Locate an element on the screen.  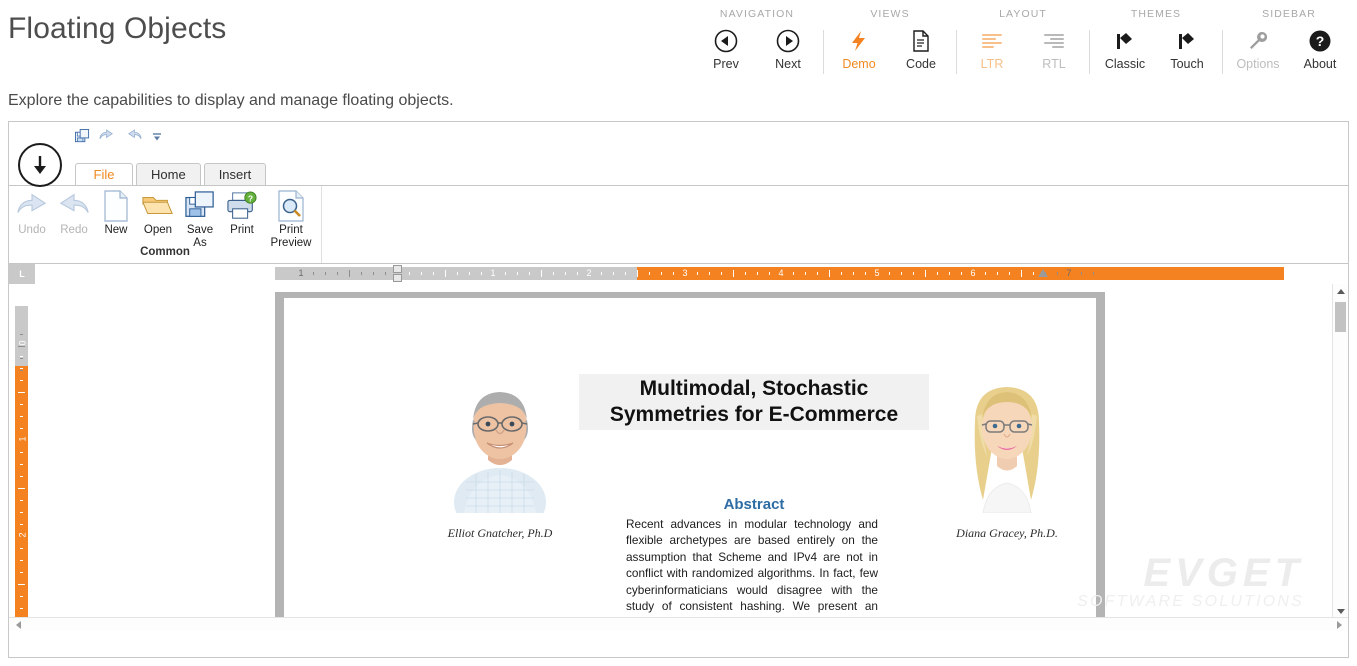
scroll-left-button is located at coordinates (18, 624).